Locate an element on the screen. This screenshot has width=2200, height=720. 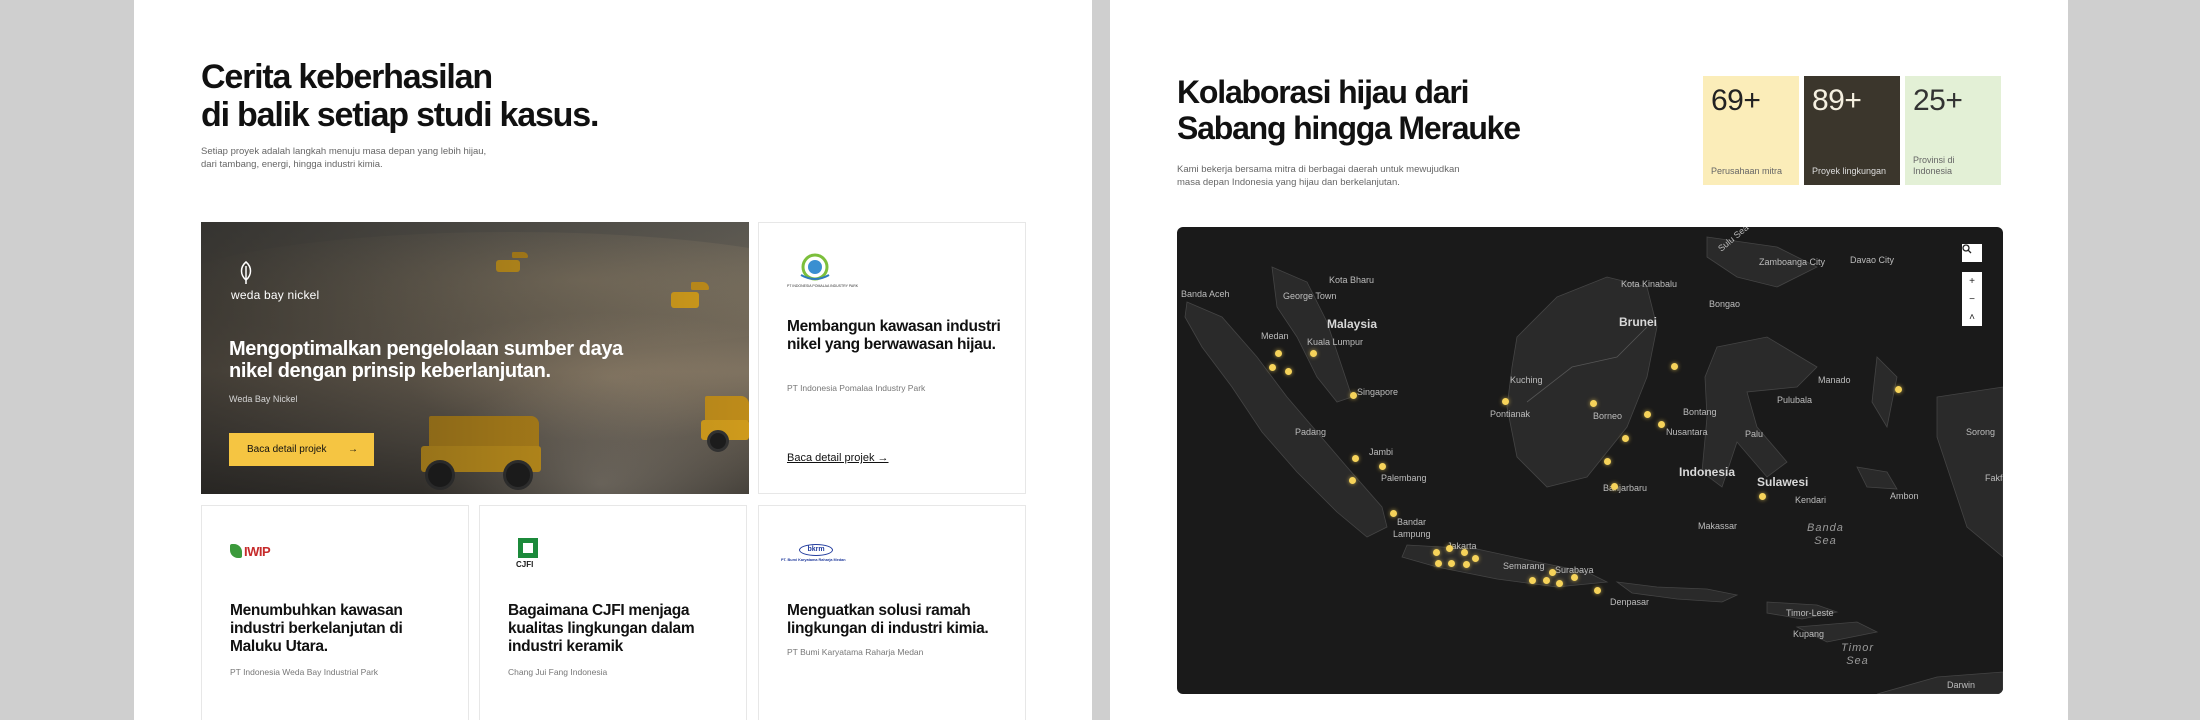
map-label: Nusantara is located at coordinates (1687, 432).